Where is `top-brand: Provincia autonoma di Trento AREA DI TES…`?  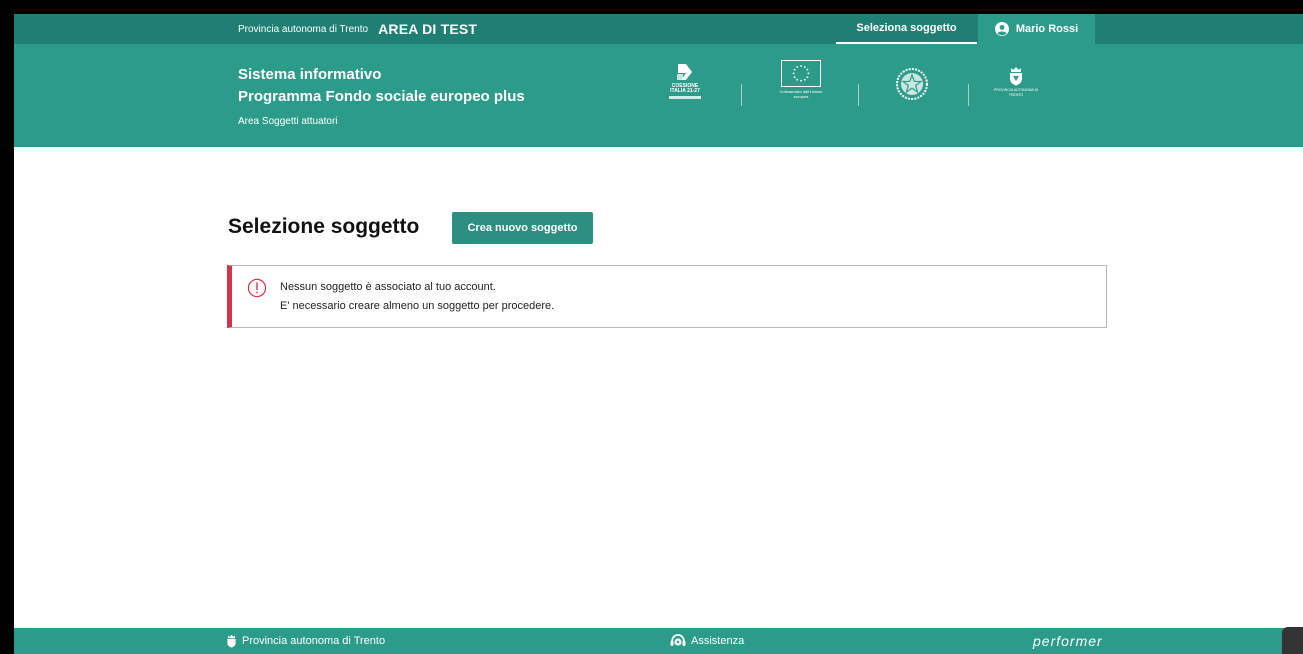 top-brand: Provincia autonoma di Trento AREA DI TES… is located at coordinates (357, 29).